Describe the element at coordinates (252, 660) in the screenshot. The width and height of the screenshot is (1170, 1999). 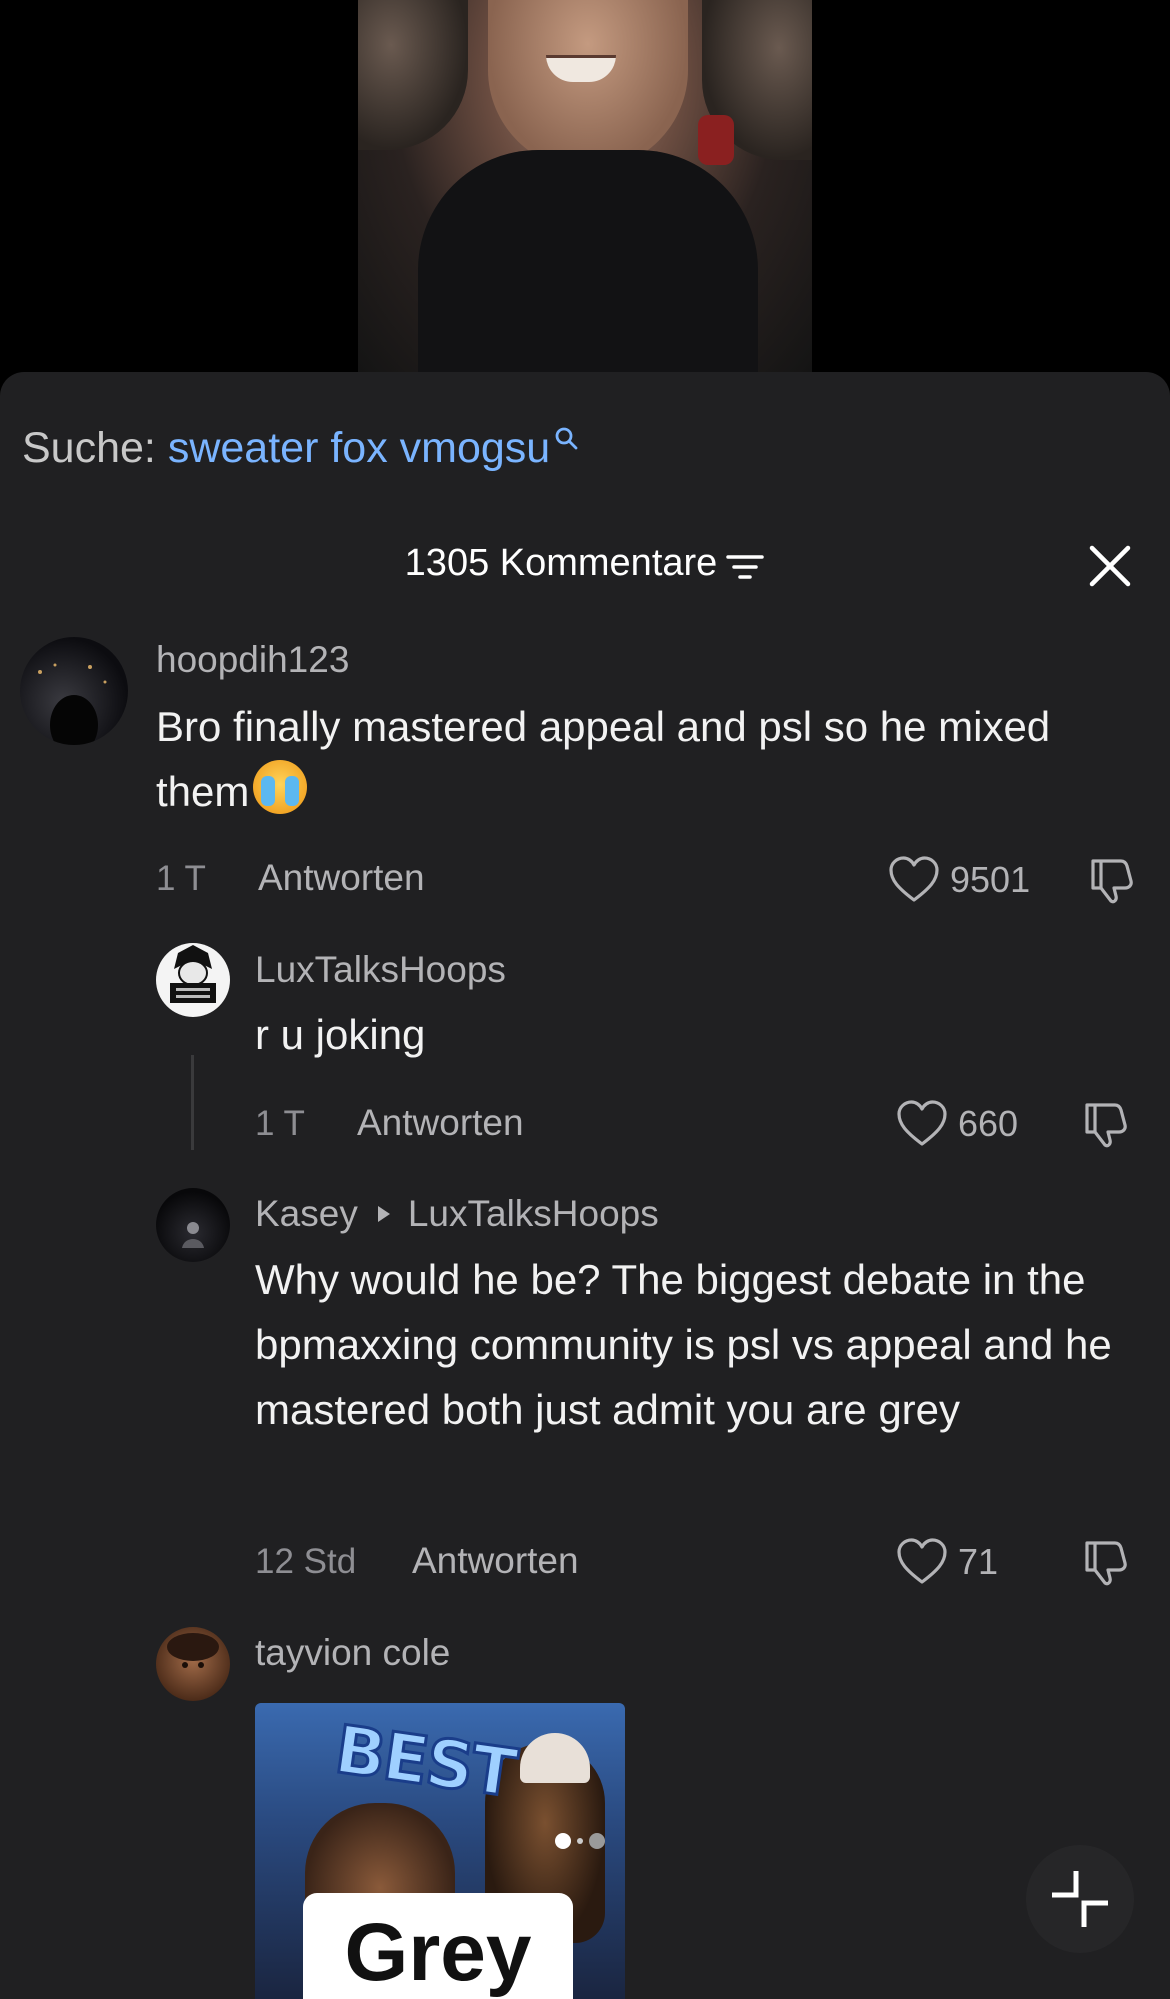
I see `comment-username: hoopdih123` at that location.